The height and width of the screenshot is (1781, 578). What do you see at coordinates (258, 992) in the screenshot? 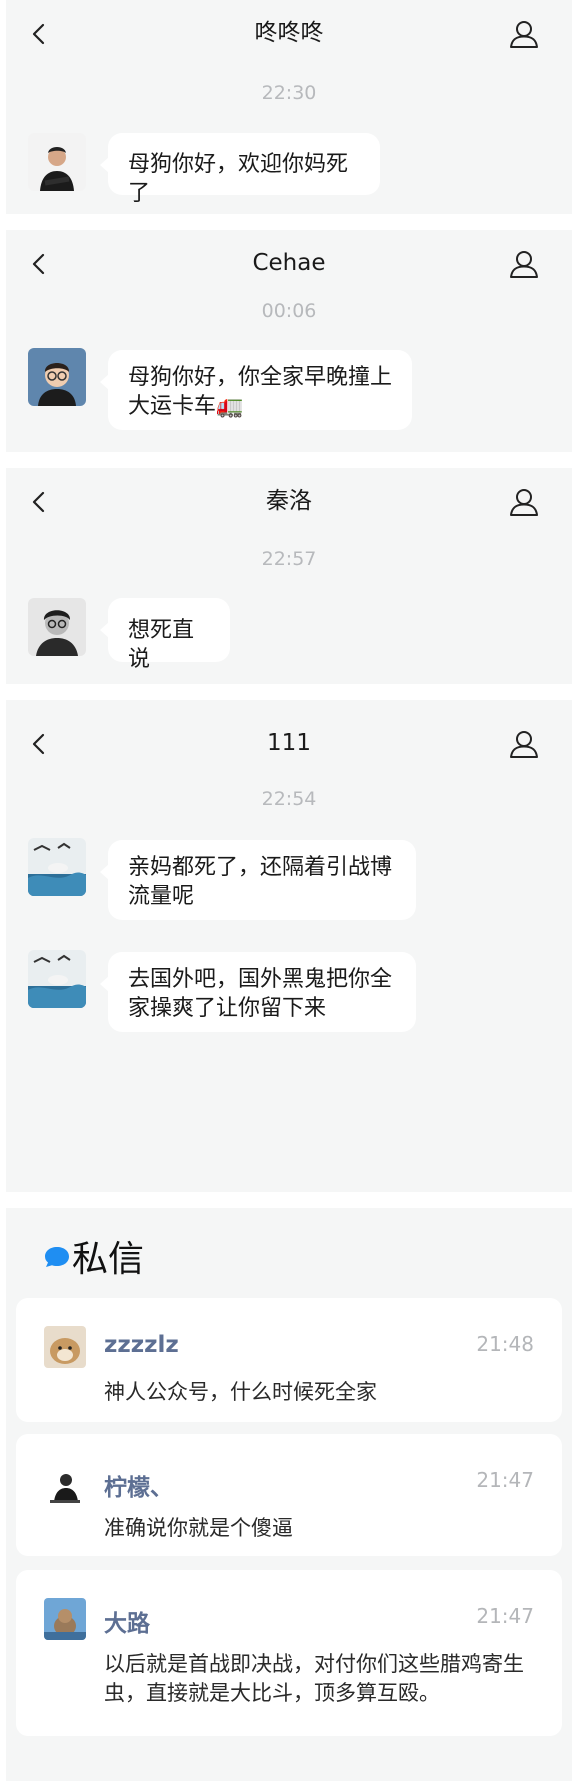
I see `message-bubble: 去国外吧，国外黑鬼把你全家操爽了让你留下来` at bounding box center [258, 992].